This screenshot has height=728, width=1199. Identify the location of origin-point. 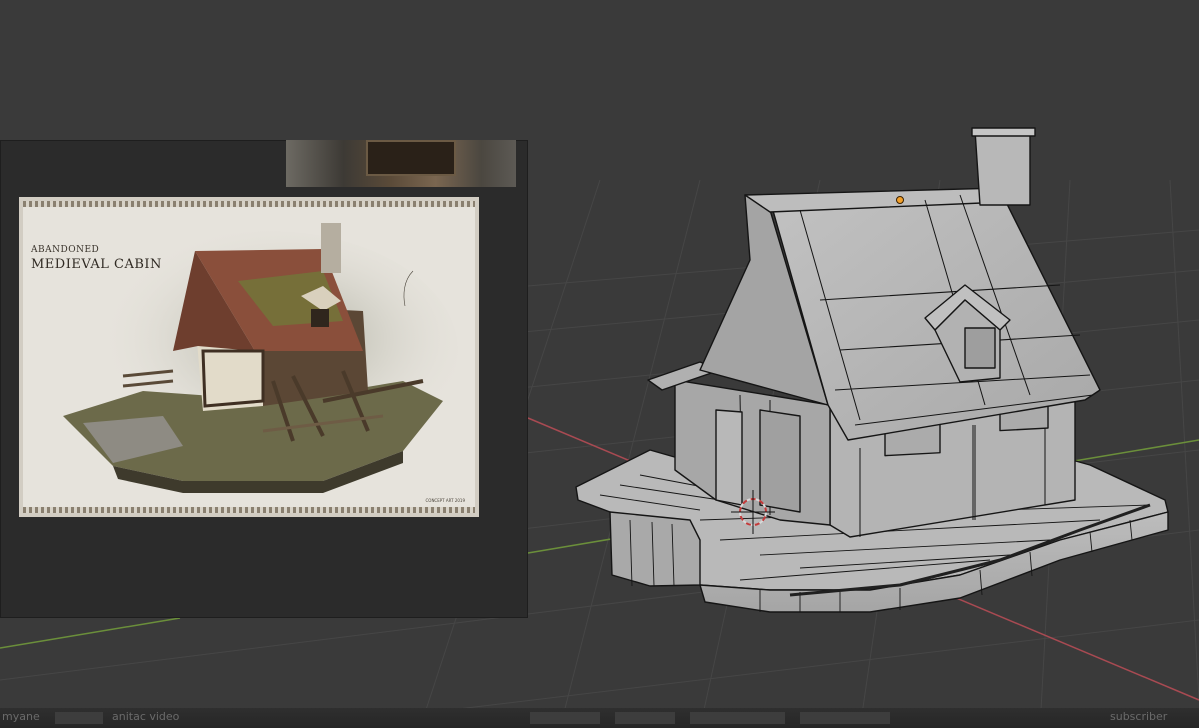
(900, 200).